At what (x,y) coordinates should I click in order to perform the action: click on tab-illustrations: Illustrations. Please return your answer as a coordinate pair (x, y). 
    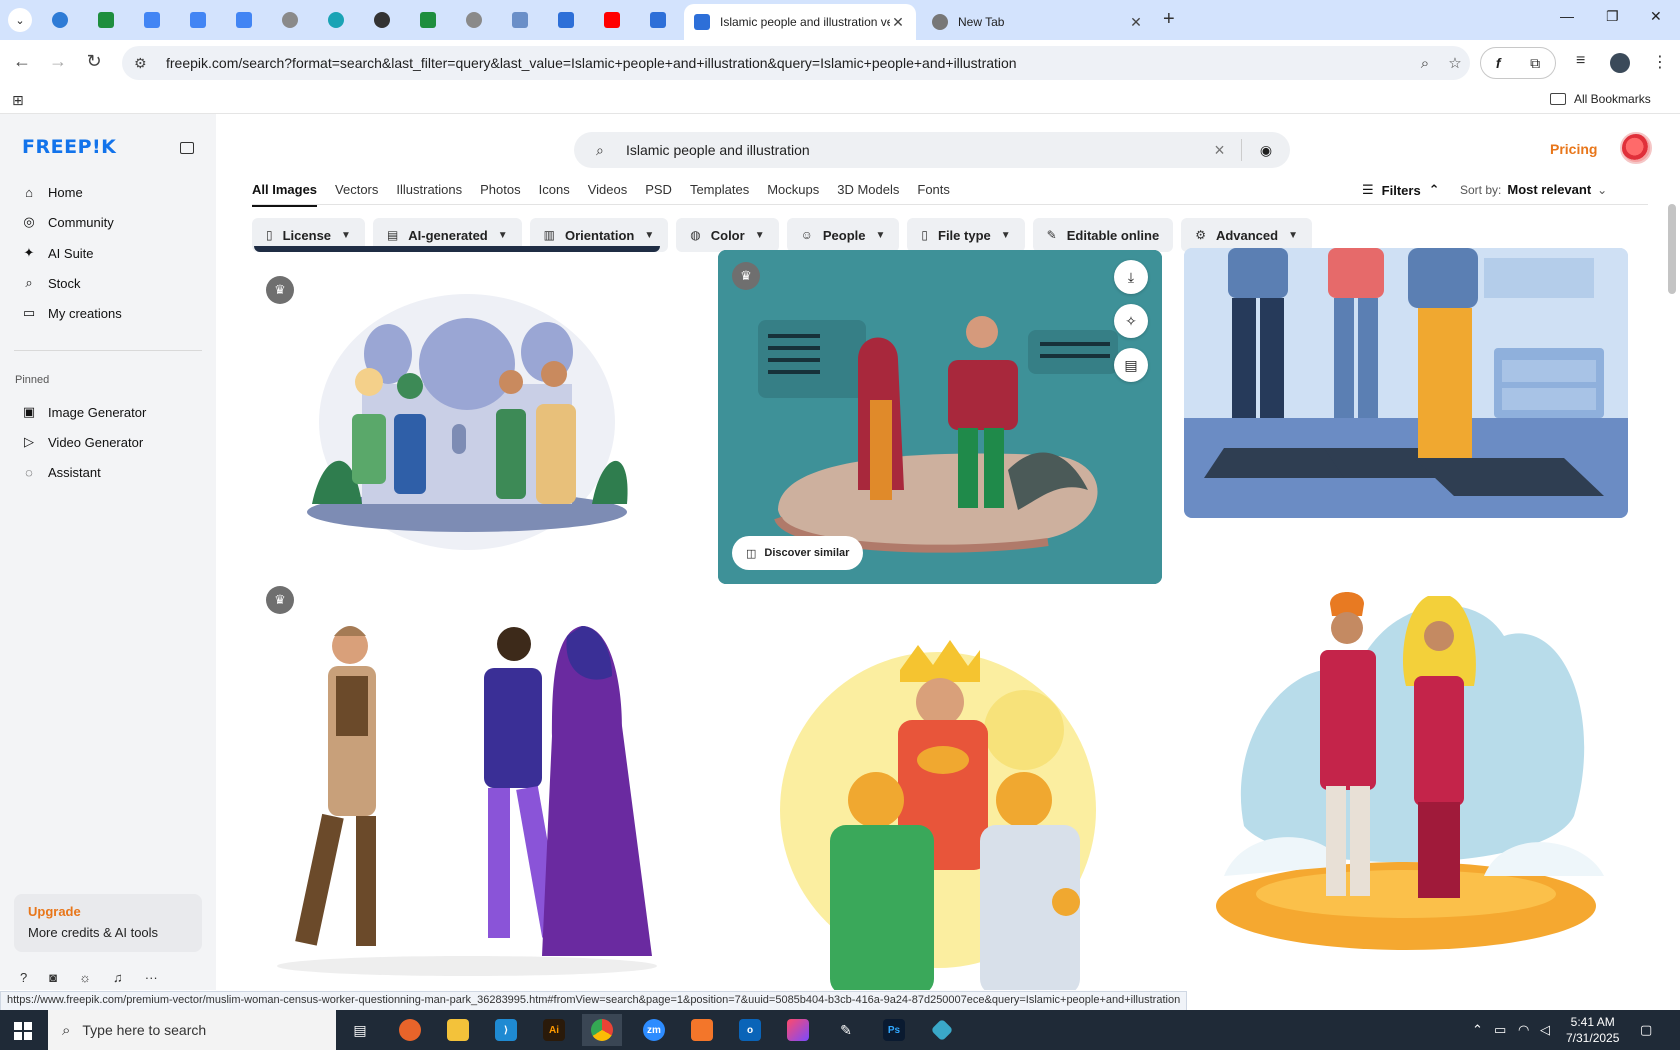
    Looking at the image, I should click on (429, 191).